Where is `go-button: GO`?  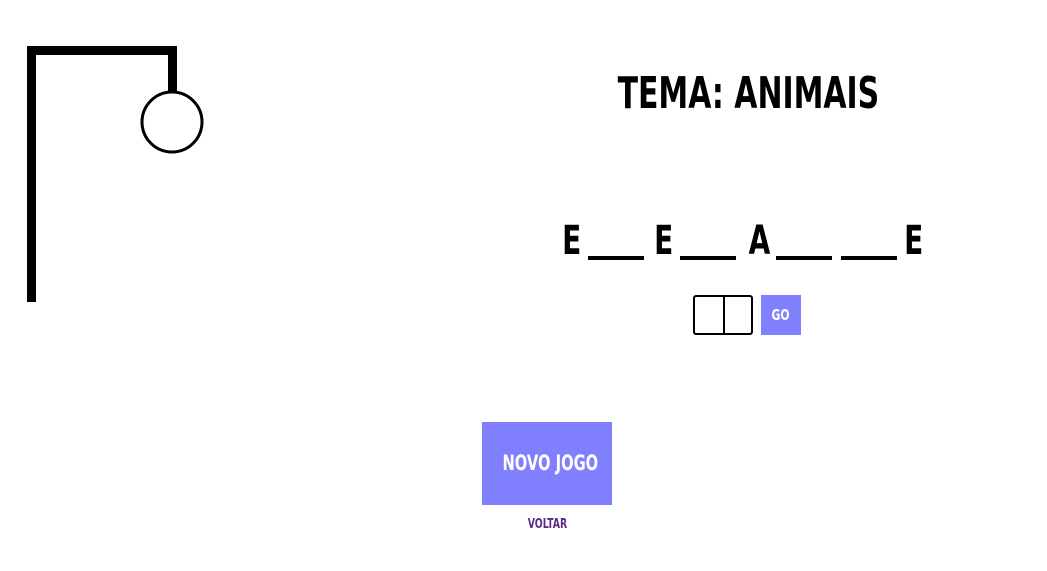
go-button: GO is located at coordinates (781, 315).